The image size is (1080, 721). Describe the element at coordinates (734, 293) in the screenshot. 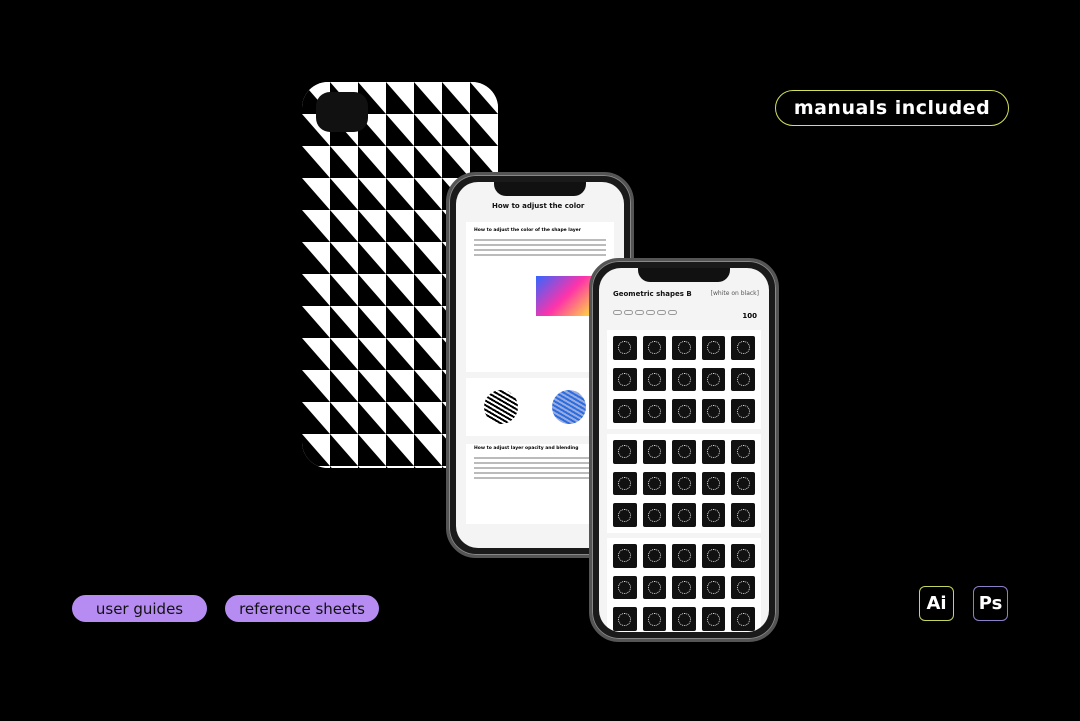

I see `sheet-subtitle: [white on black]` at that location.